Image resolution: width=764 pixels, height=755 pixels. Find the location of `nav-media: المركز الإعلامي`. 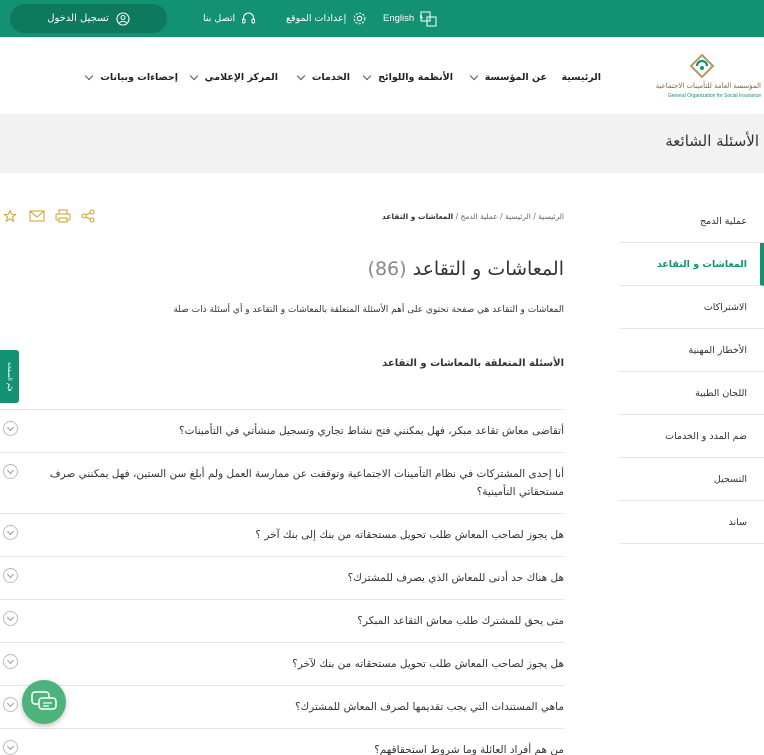

nav-media: المركز الإعلامي is located at coordinates (233, 77).